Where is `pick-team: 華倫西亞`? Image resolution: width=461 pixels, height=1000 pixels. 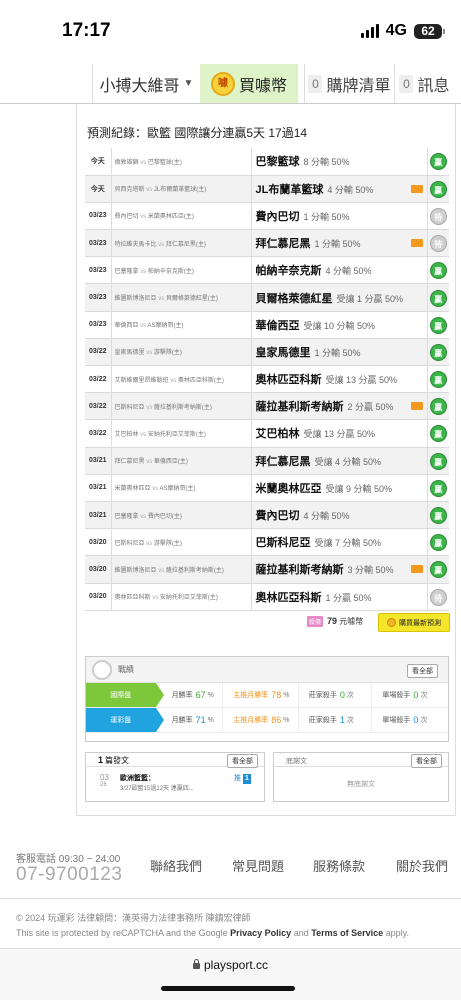 pick-team: 華倫西亞 is located at coordinates (277, 325).